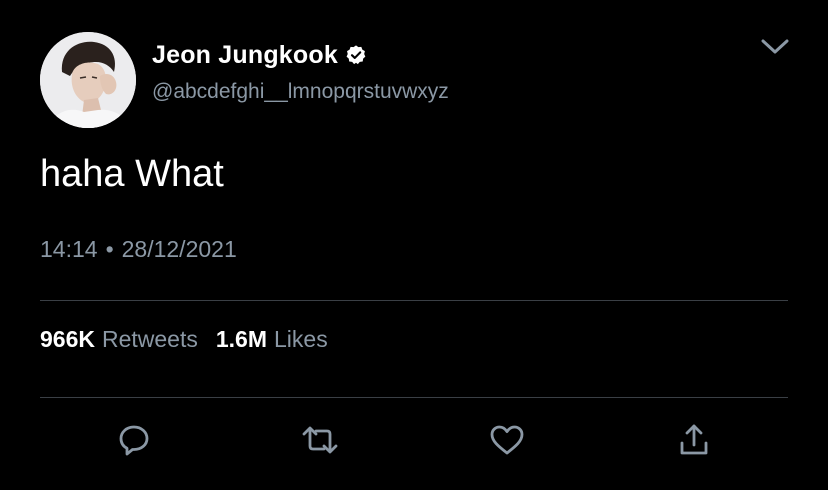 The height and width of the screenshot is (490, 828). What do you see at coordinates (149, 339) in the screenshot?
I see `retweets-label: Retweets` at bounding box center [149, 339].